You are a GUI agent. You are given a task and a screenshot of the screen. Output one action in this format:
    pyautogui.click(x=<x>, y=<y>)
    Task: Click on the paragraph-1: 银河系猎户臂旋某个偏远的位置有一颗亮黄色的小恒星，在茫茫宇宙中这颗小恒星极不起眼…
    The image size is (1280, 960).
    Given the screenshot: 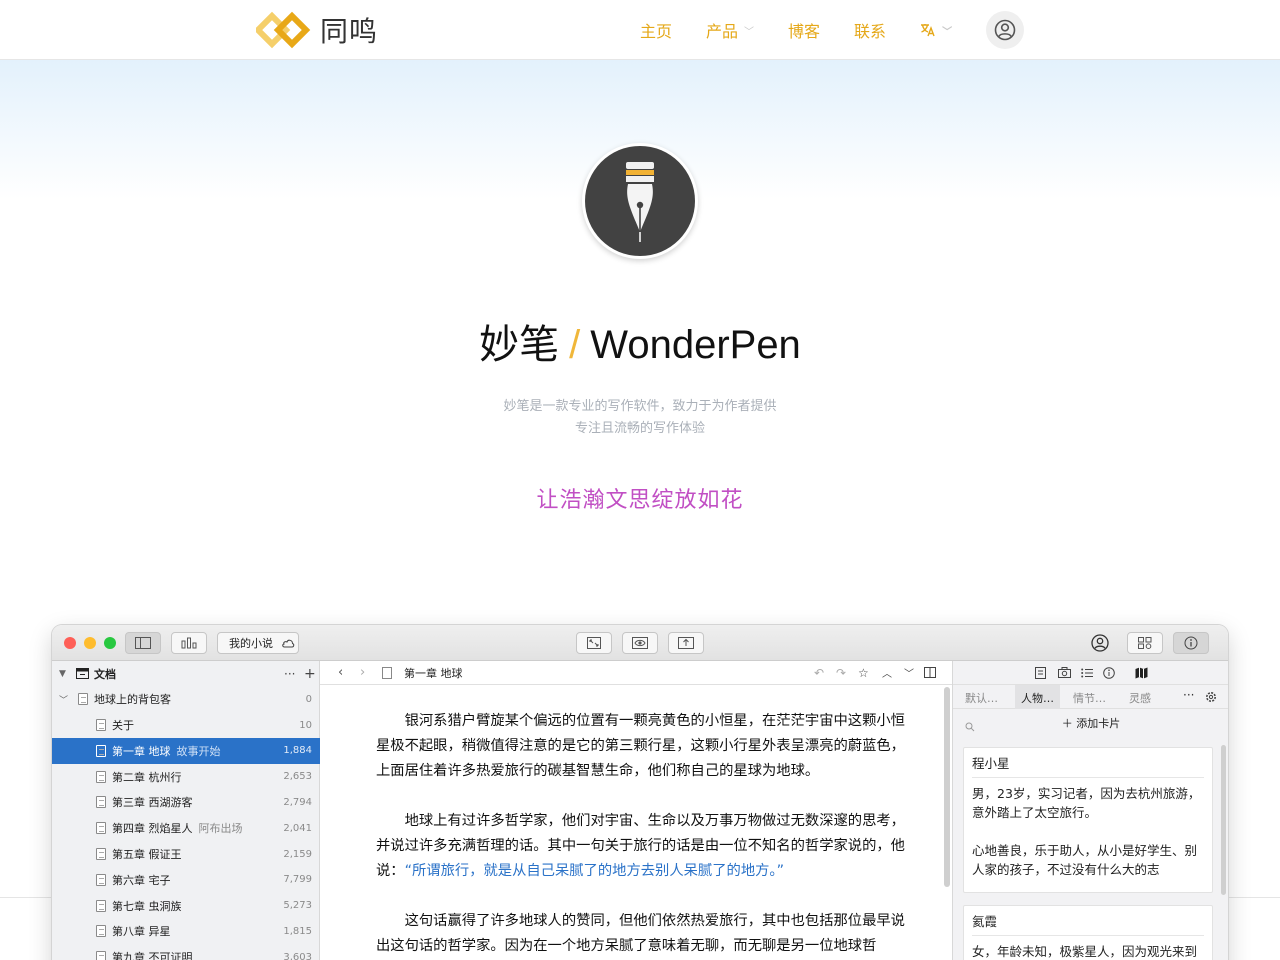 What is the action you would take?
    pyautogui.click(x=640, y=746)
    